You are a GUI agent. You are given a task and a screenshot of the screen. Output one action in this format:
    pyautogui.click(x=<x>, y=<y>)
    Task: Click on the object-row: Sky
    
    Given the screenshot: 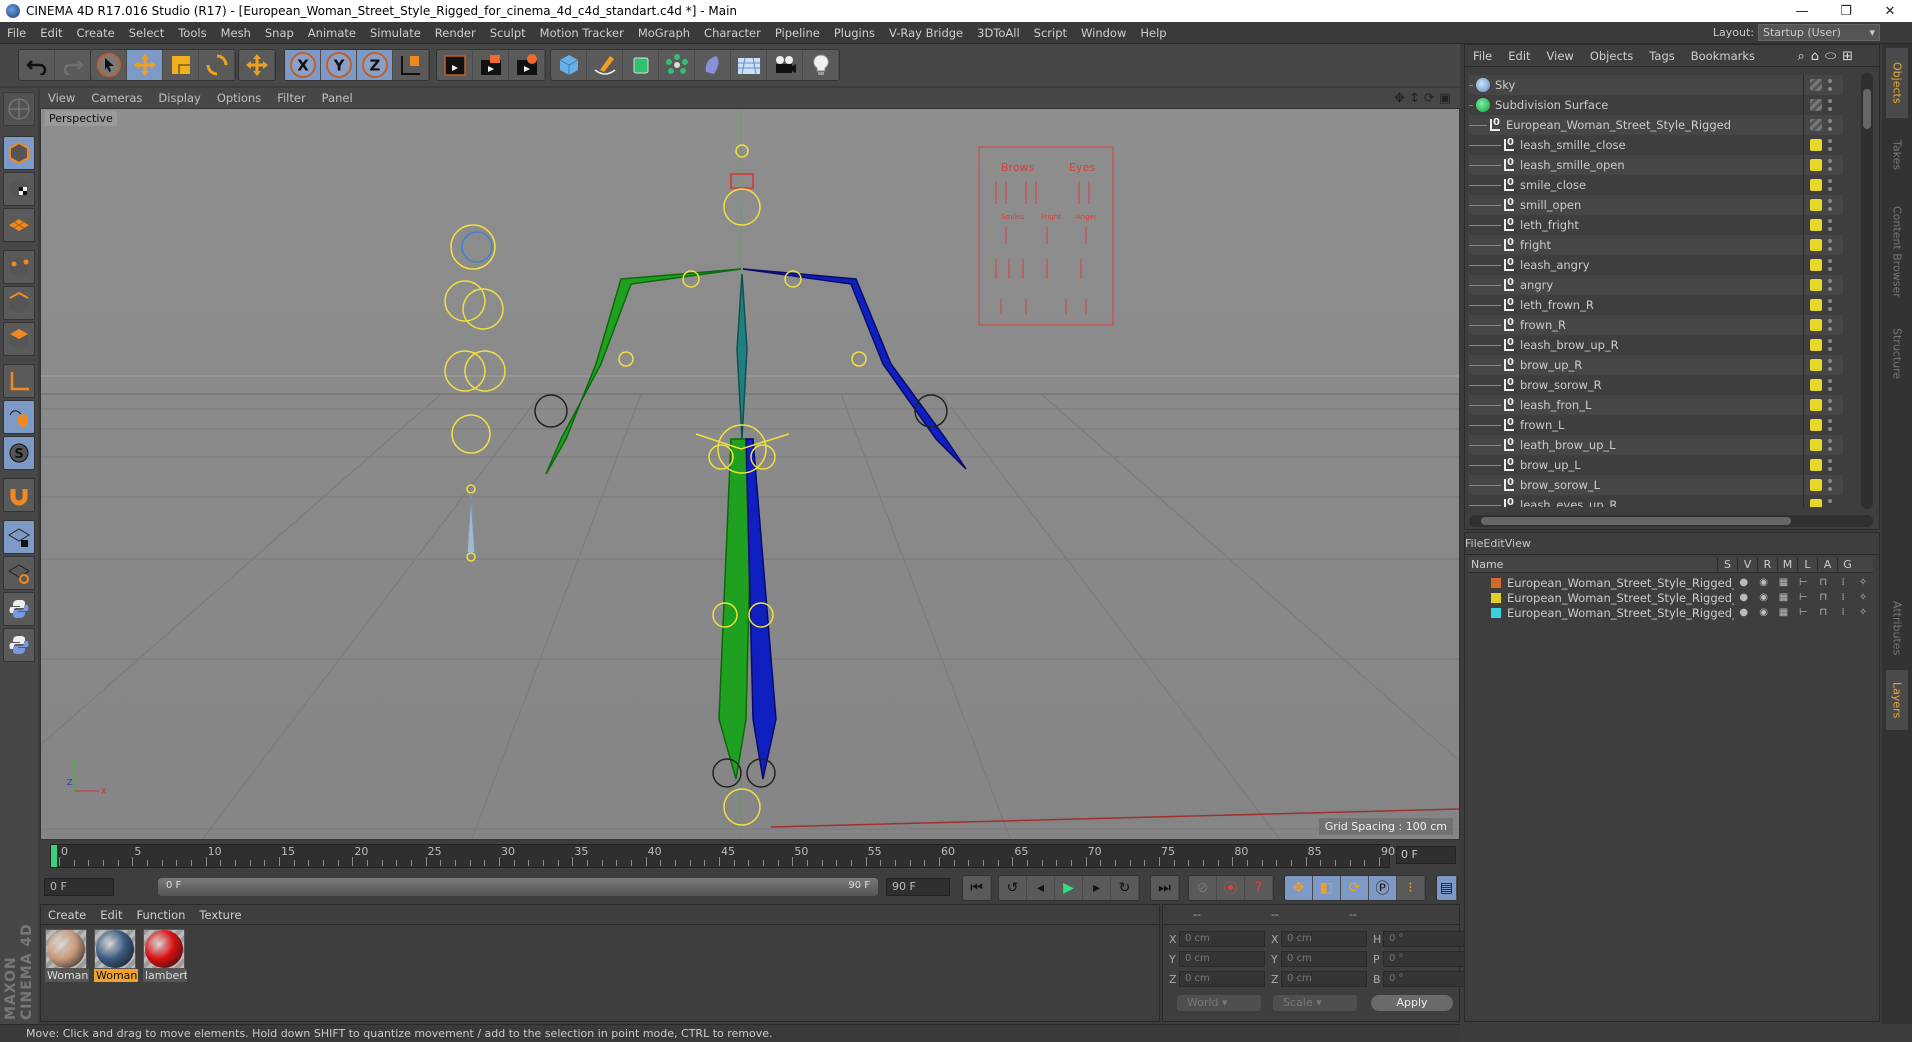 What is the action you would take?
    pyautogui.click(x=1656, y=85)
    